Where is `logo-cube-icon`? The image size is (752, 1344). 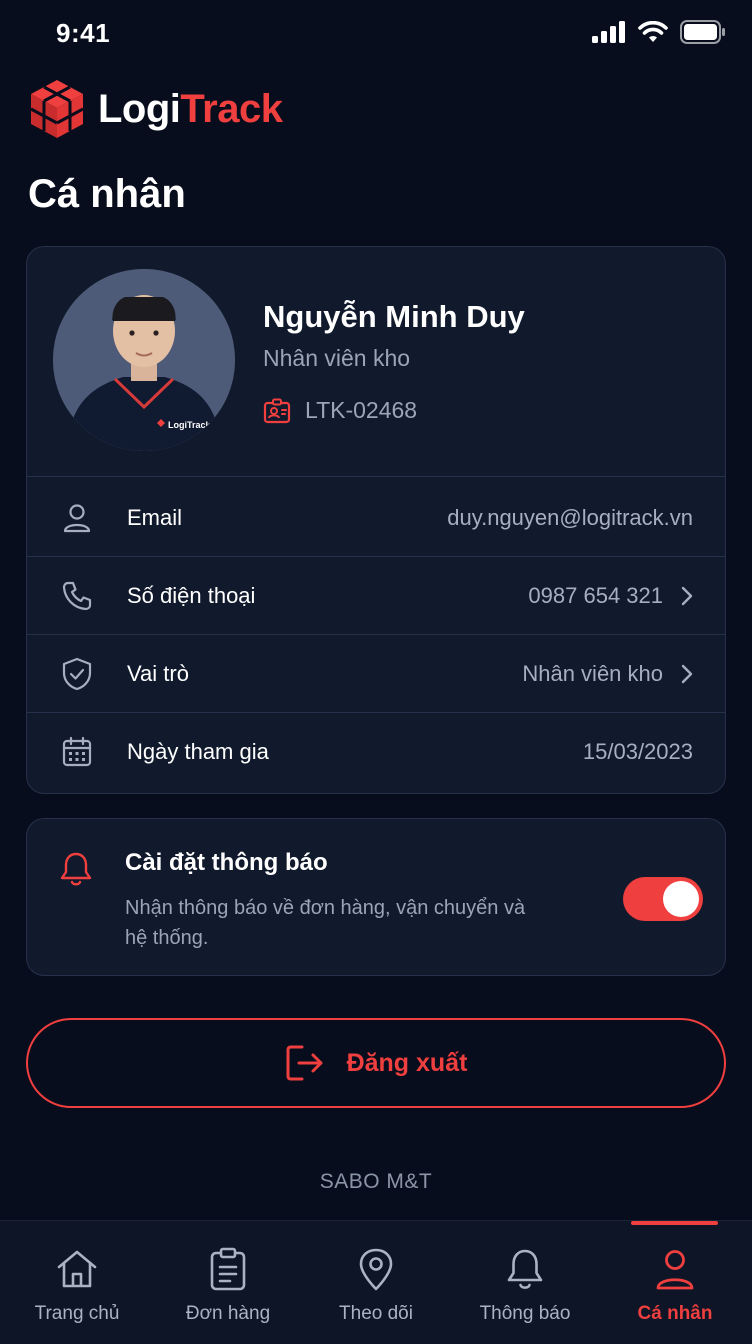 logo-cube-icon is located at coordinates (57, 109).